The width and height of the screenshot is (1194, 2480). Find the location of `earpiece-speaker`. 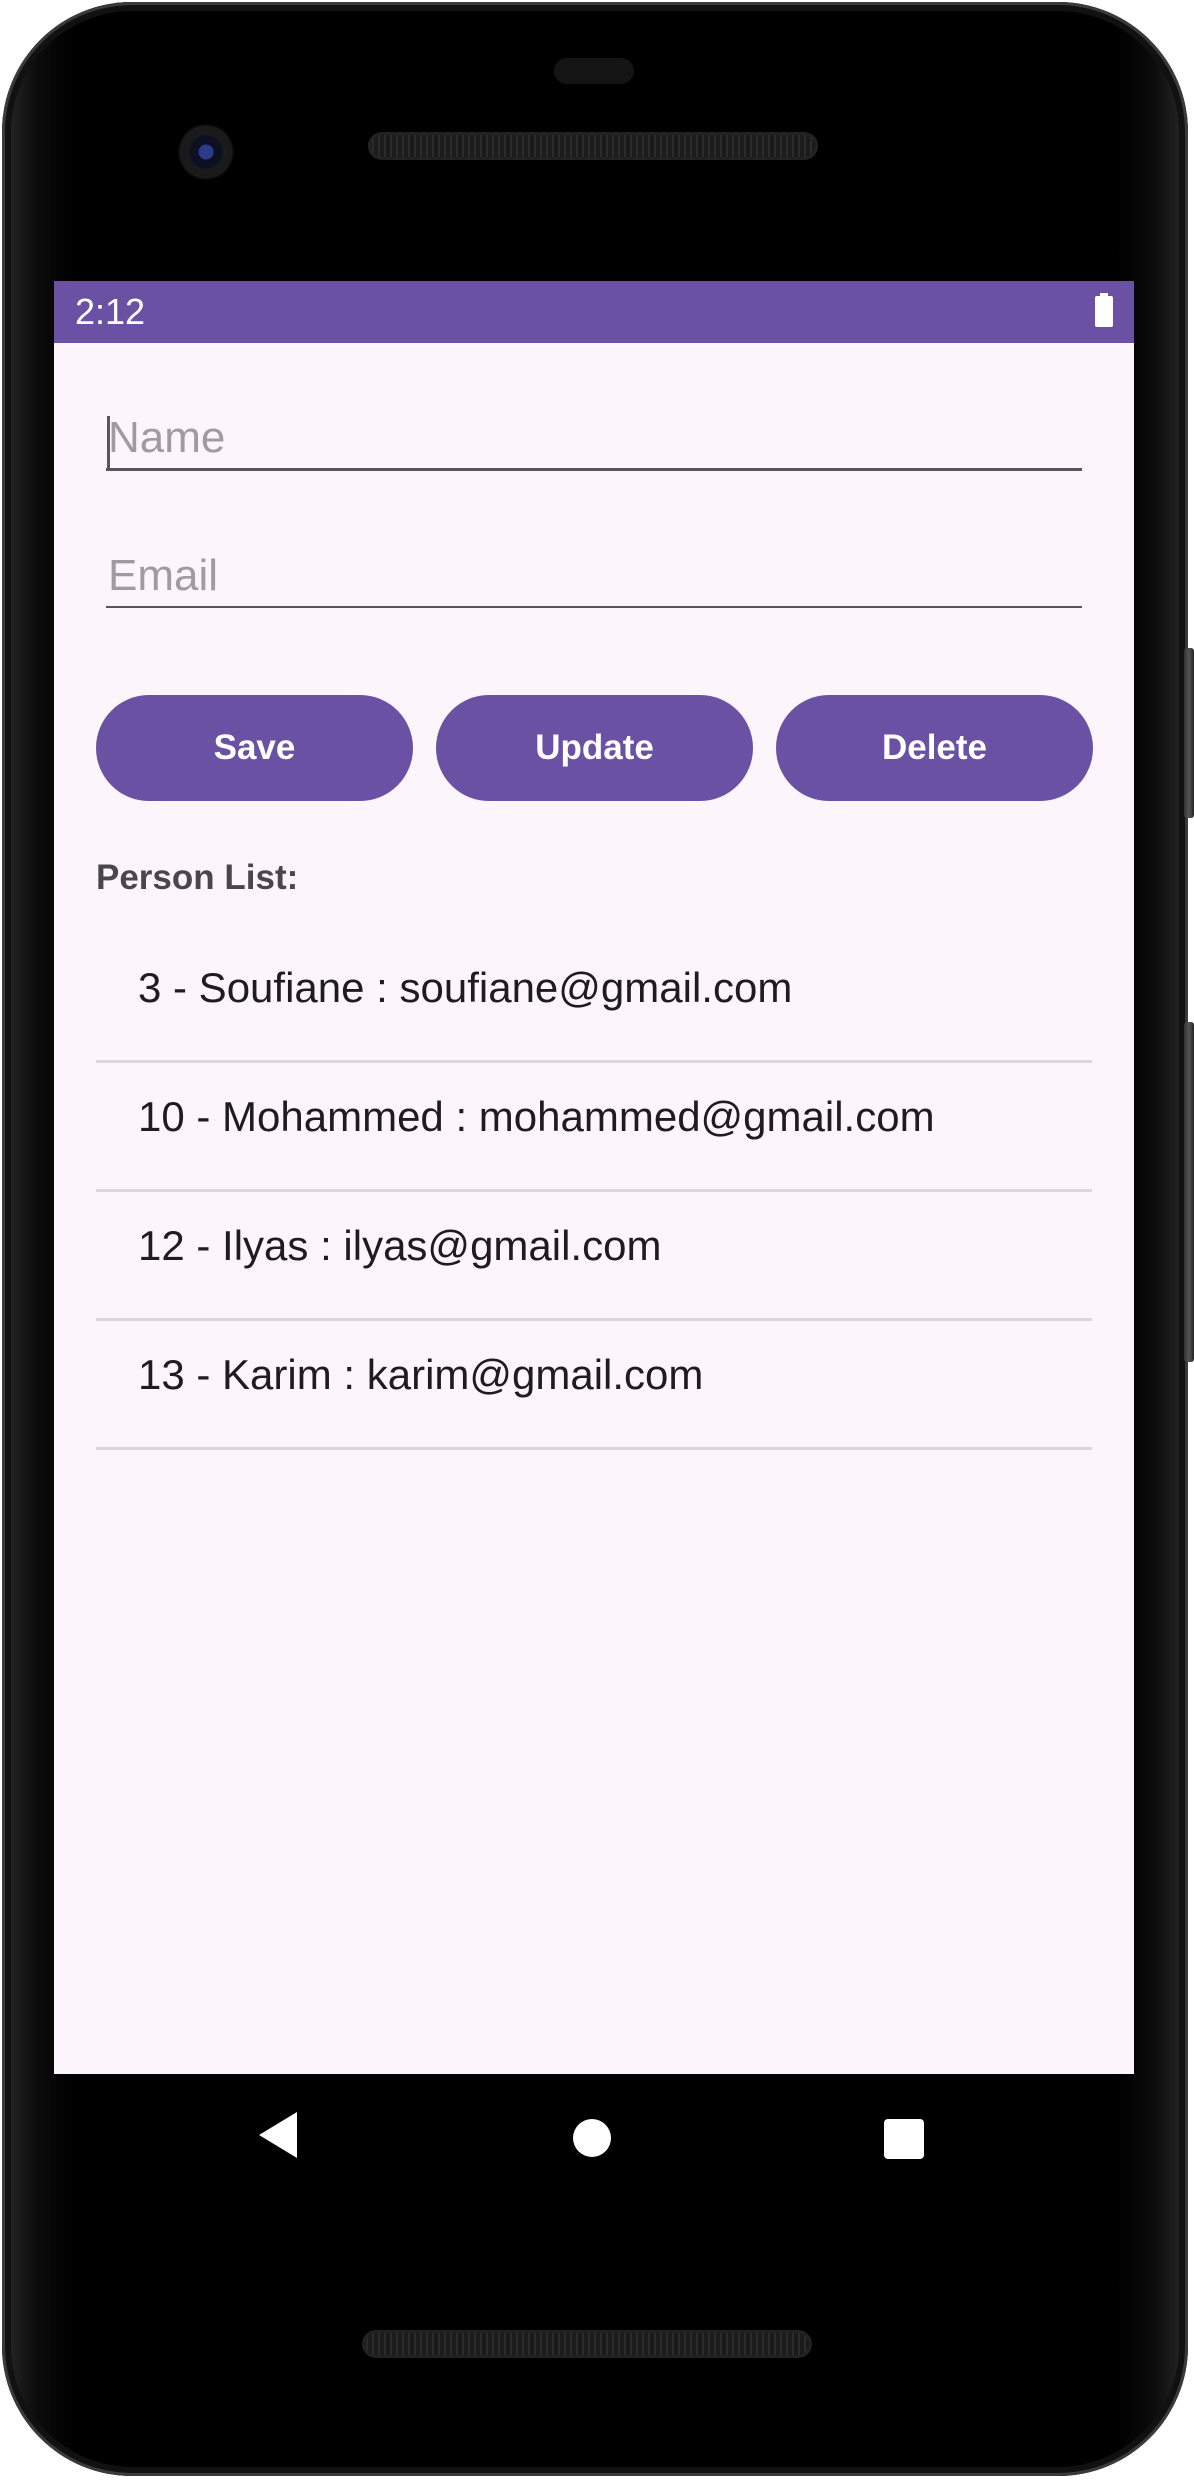

earpiece-speaker is located at coordinates (593, 146).